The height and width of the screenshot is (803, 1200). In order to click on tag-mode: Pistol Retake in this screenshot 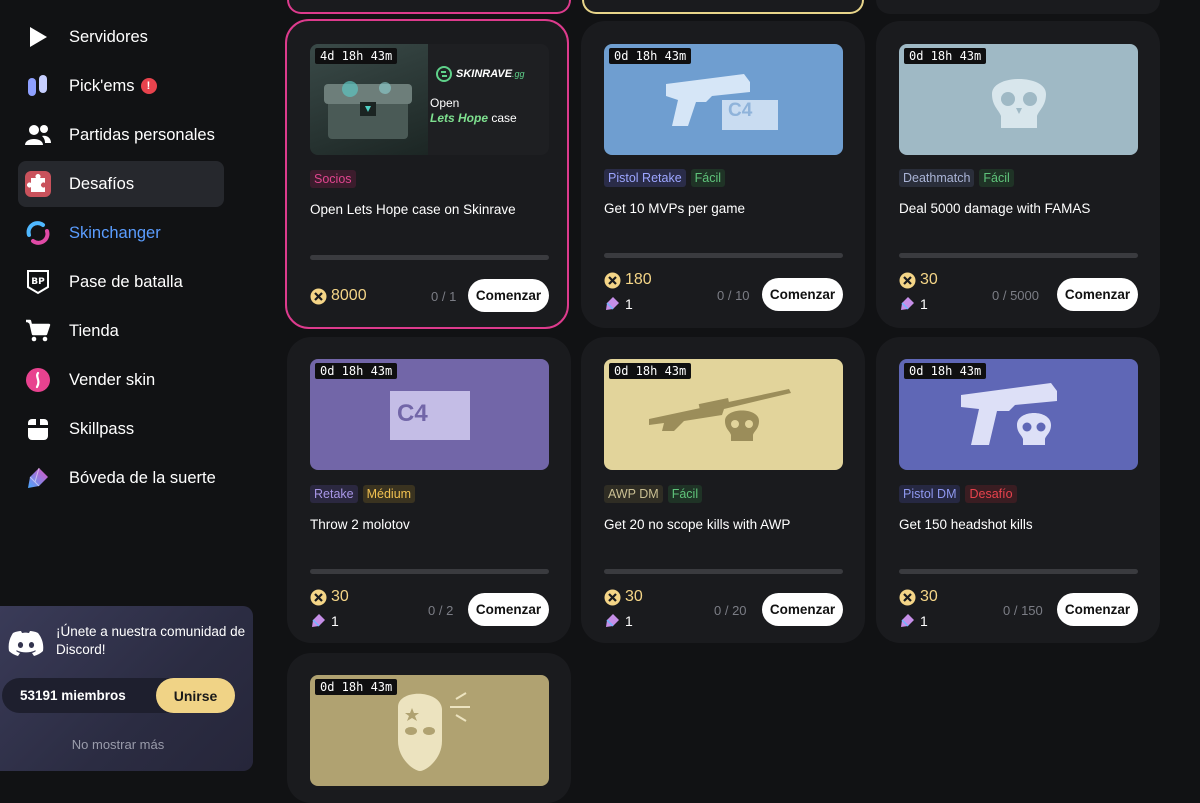, I will do `click(645, 178)`.